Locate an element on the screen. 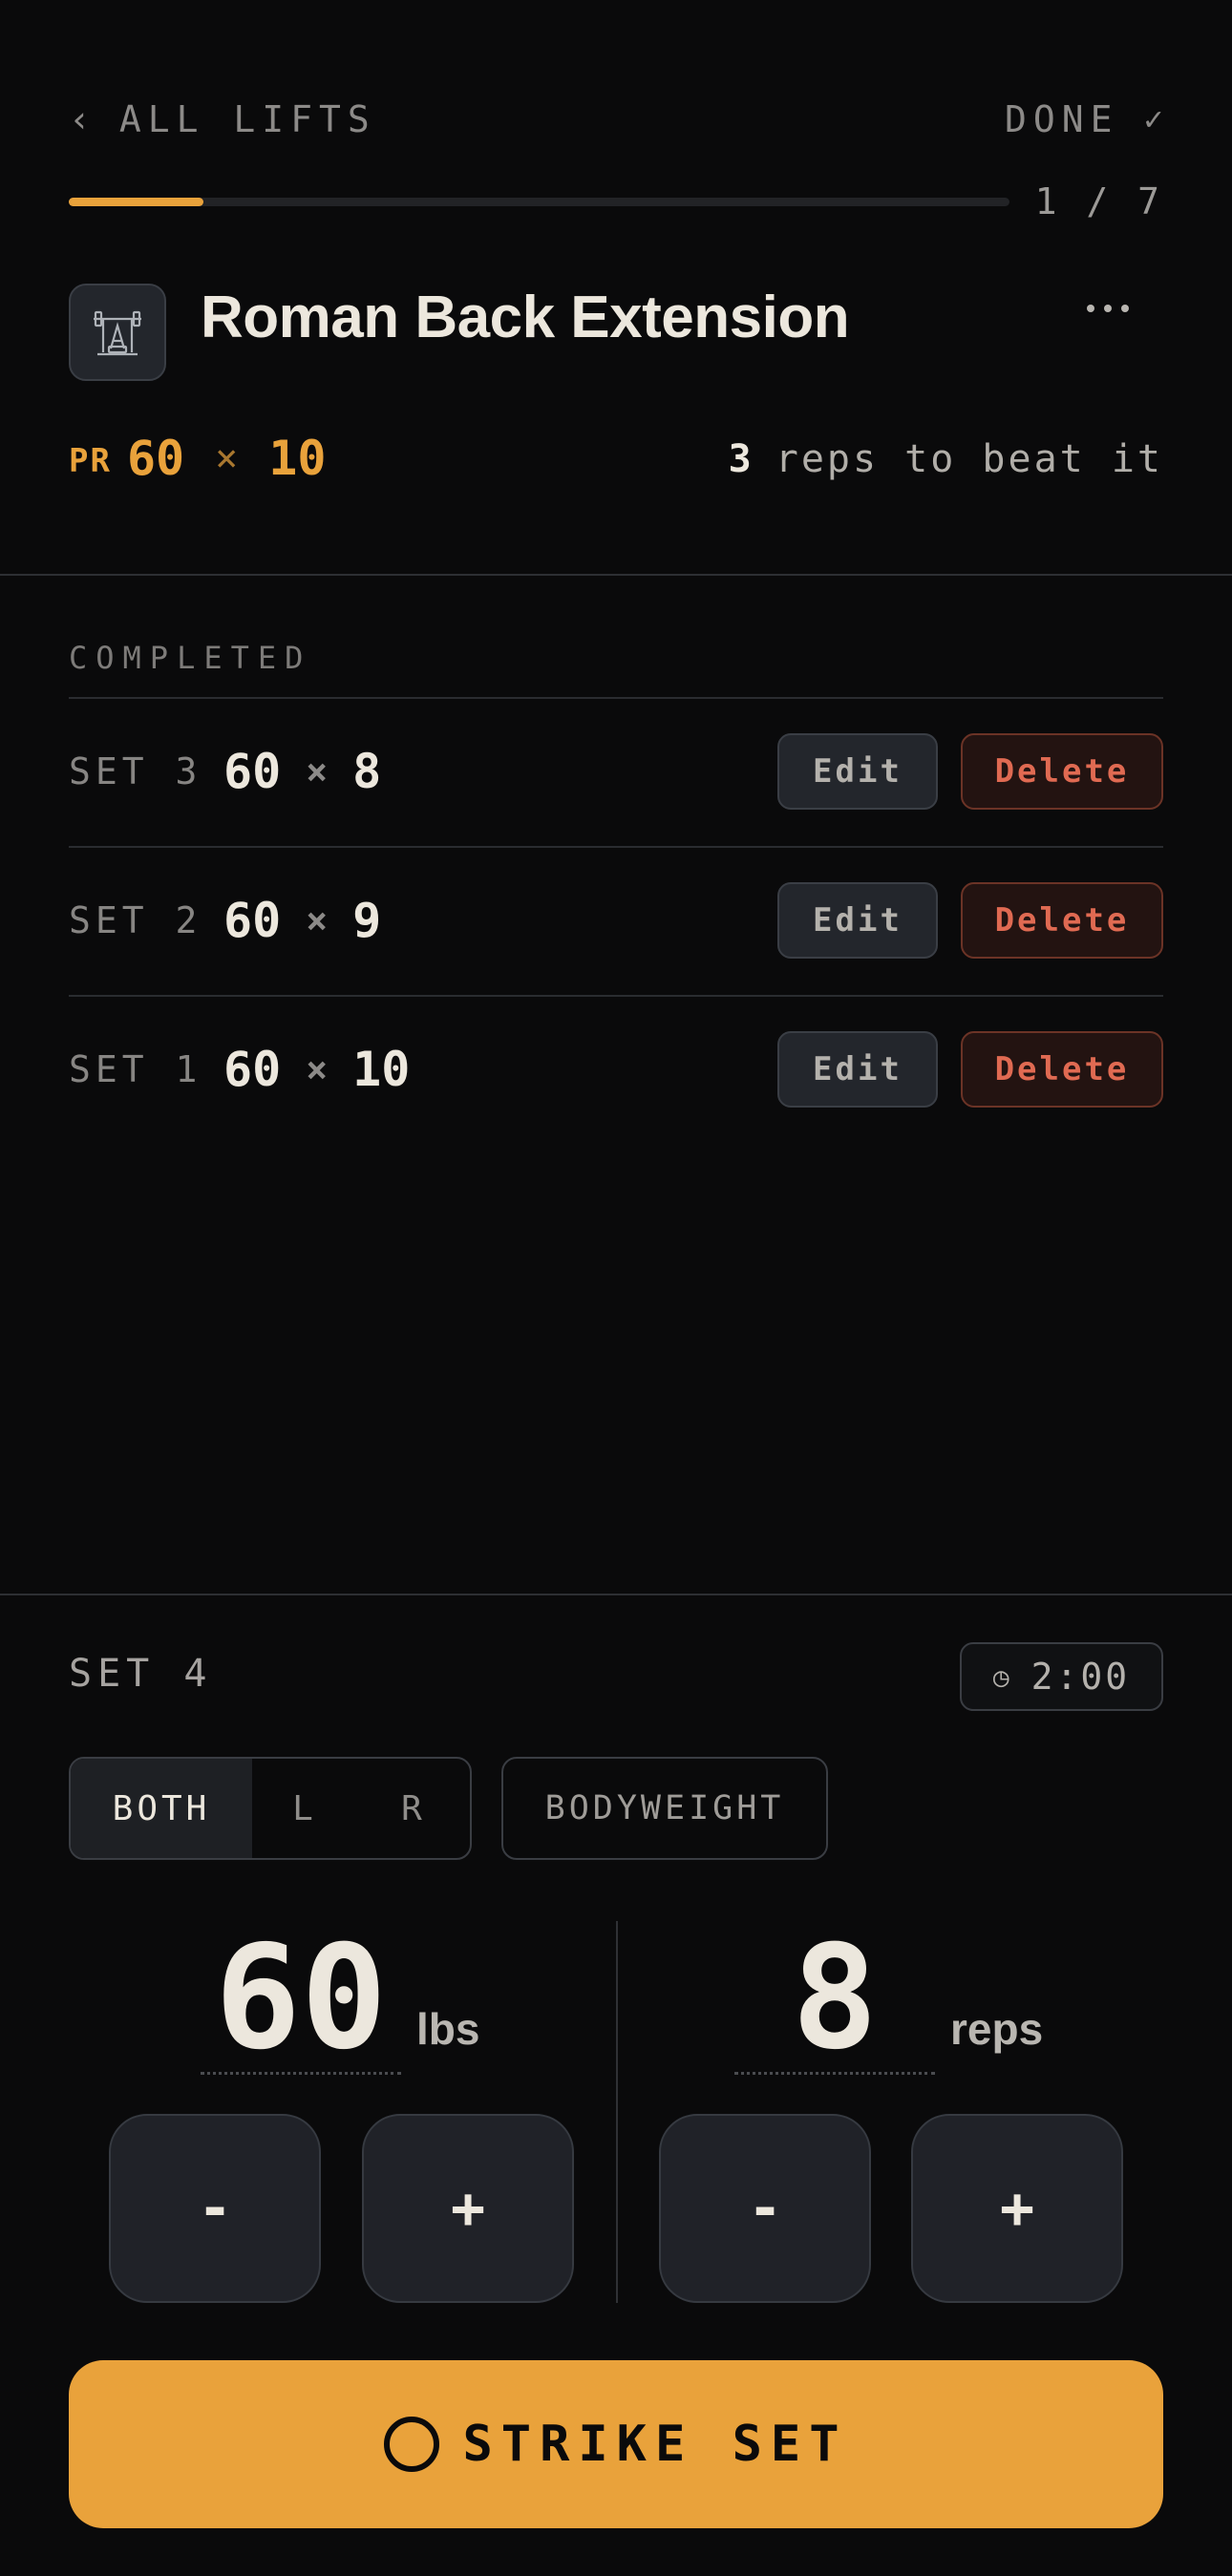 The image size is (1232, 2576). reps-underline is located at coordinates (834, 2073).